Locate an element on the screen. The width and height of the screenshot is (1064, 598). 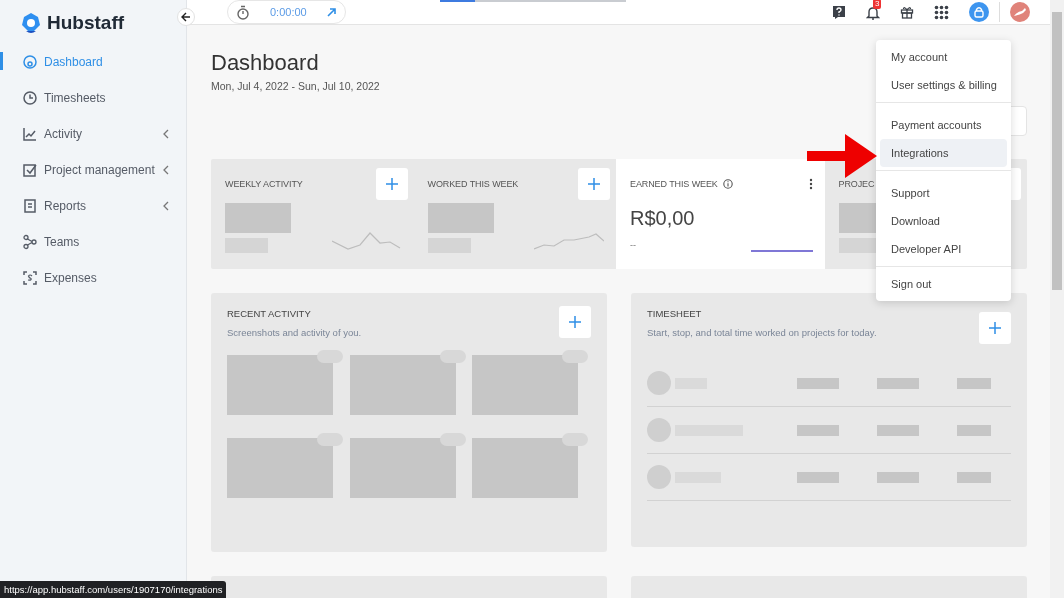
receipt-icon is located at coordinates (30, 278).